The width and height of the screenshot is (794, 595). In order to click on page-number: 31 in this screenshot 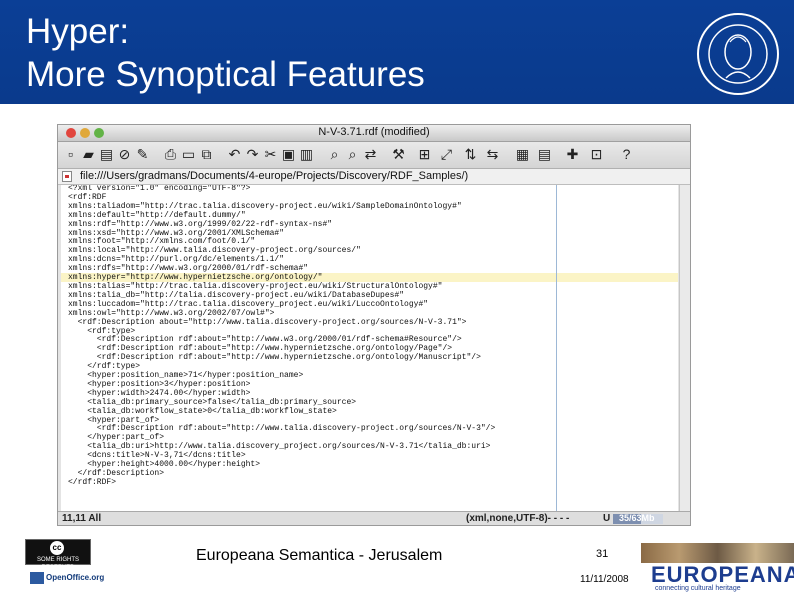, I will do `click(602, 554)`.